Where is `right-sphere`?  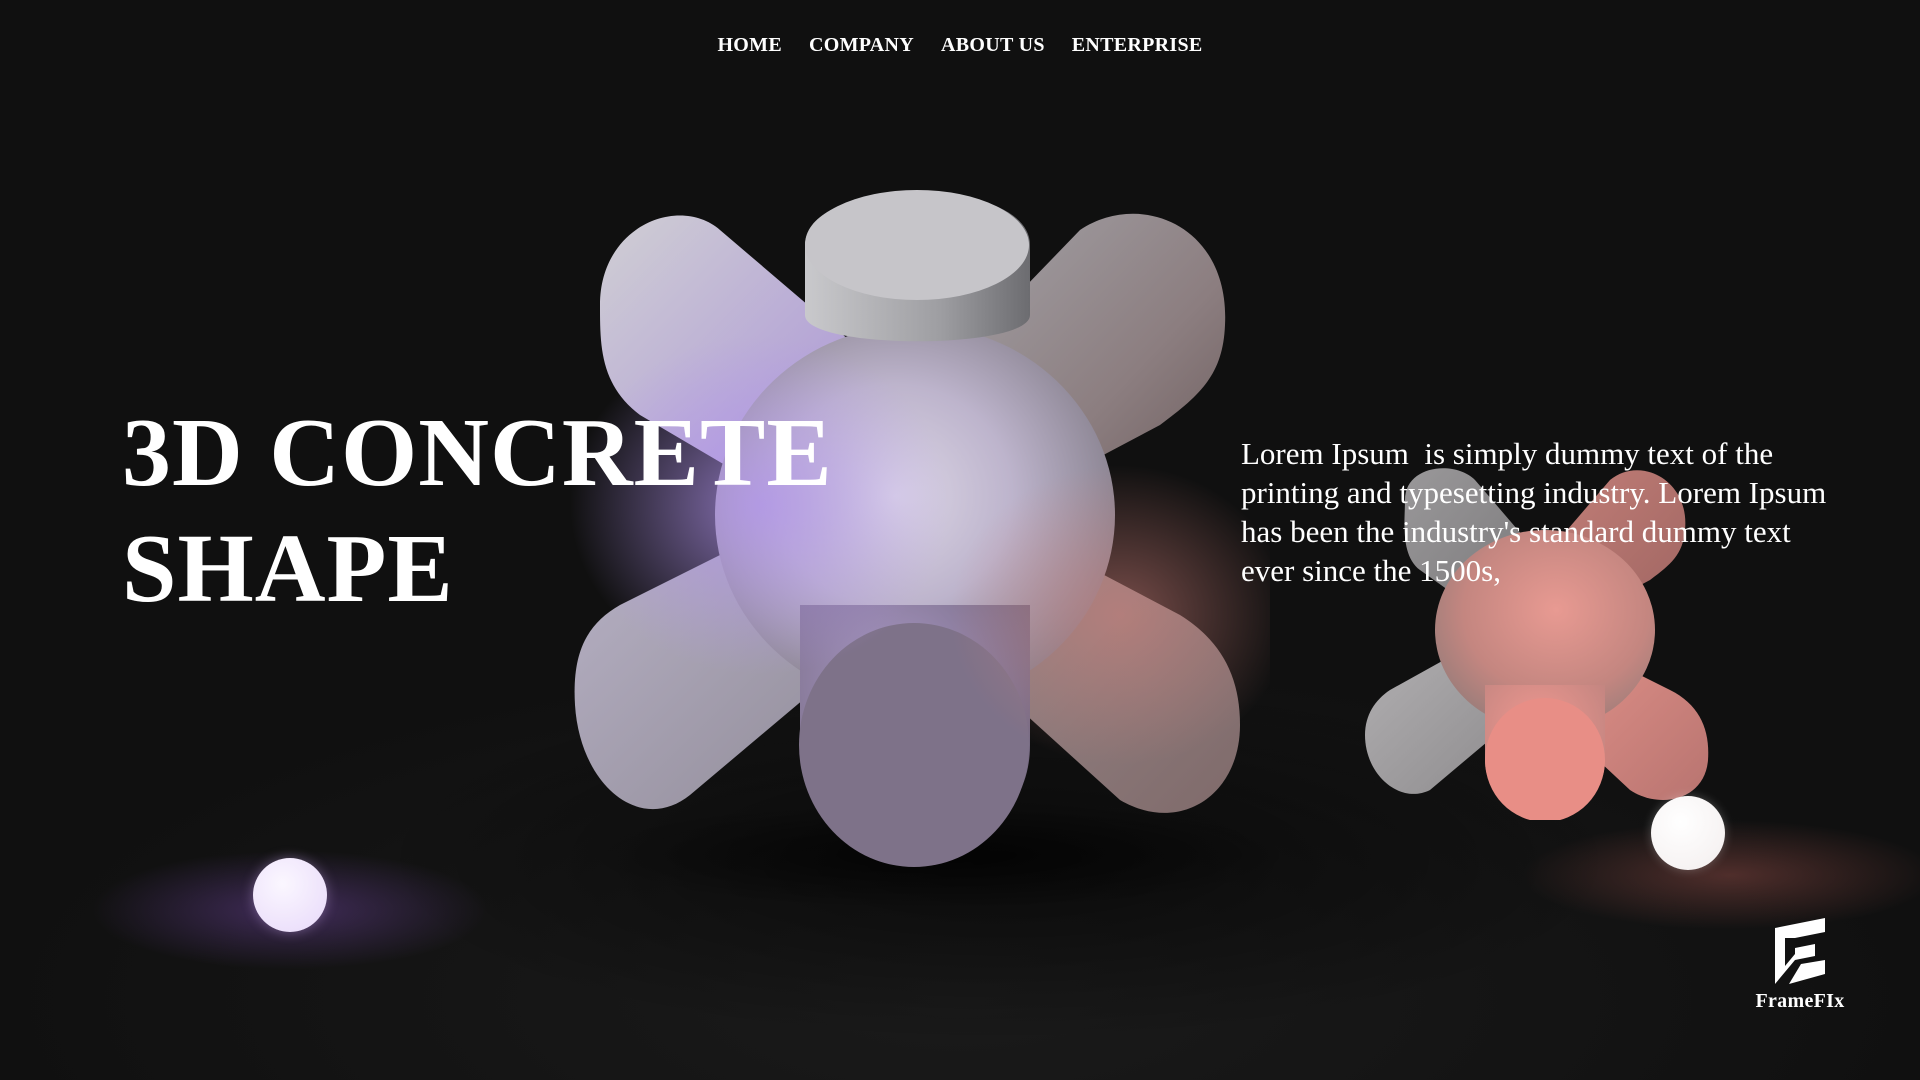 right-sphere is located at coordinates (1688, 833).